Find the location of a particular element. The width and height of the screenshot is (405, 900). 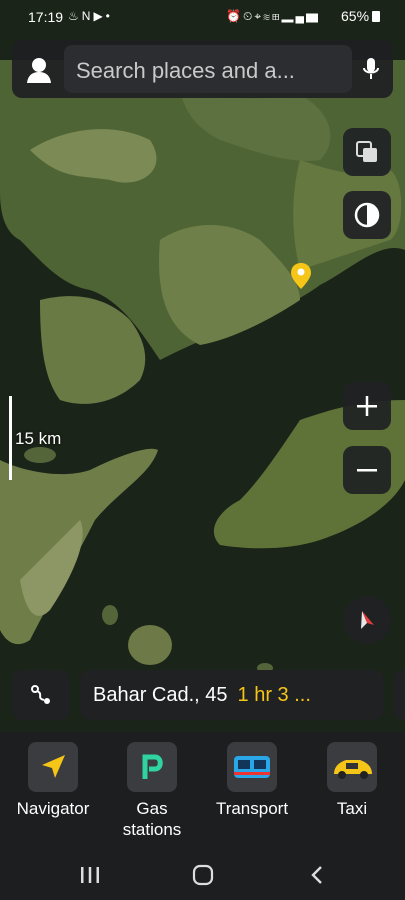

app-label: Navigator is located at coordinates (53, 808).